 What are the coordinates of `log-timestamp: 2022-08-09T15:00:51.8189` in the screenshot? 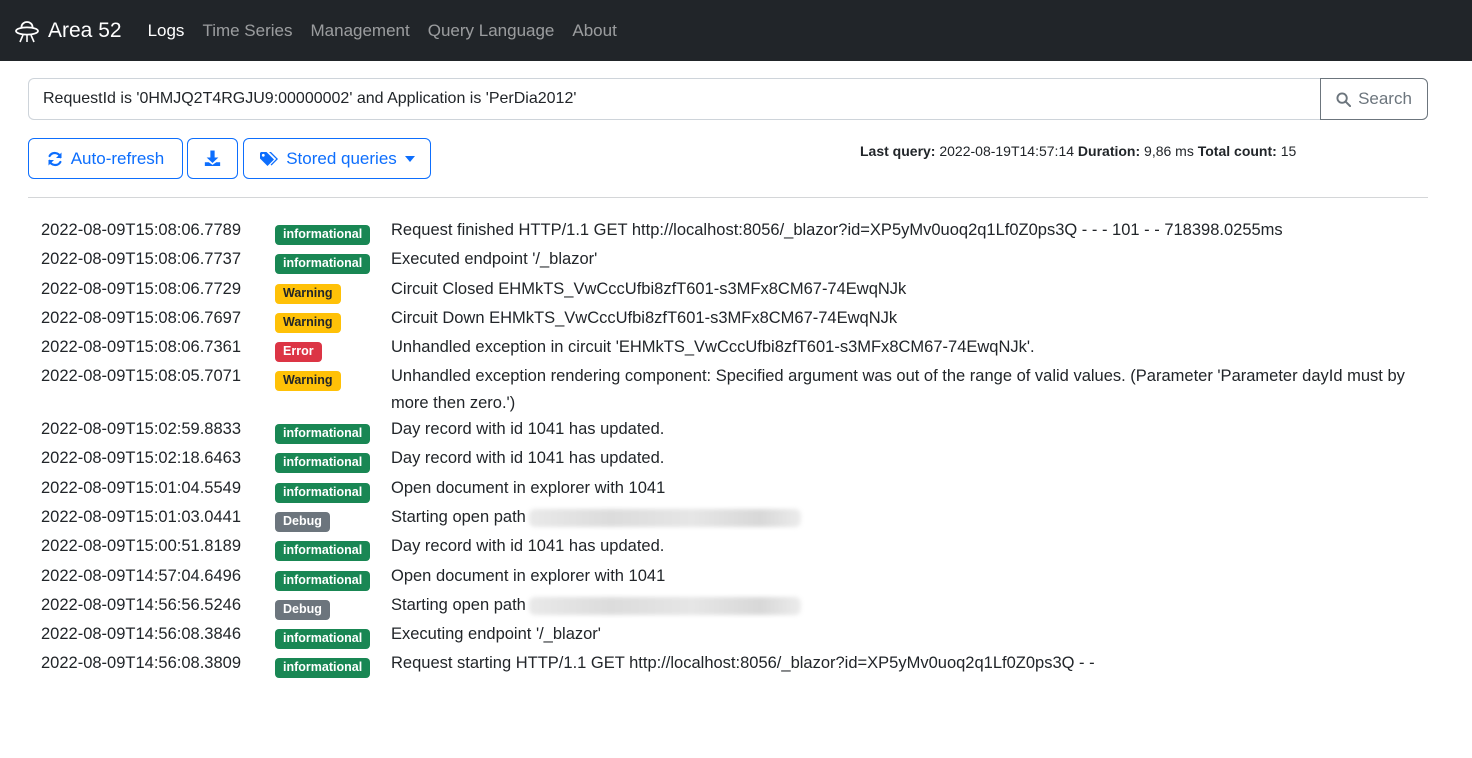 It's located at (141, 546).